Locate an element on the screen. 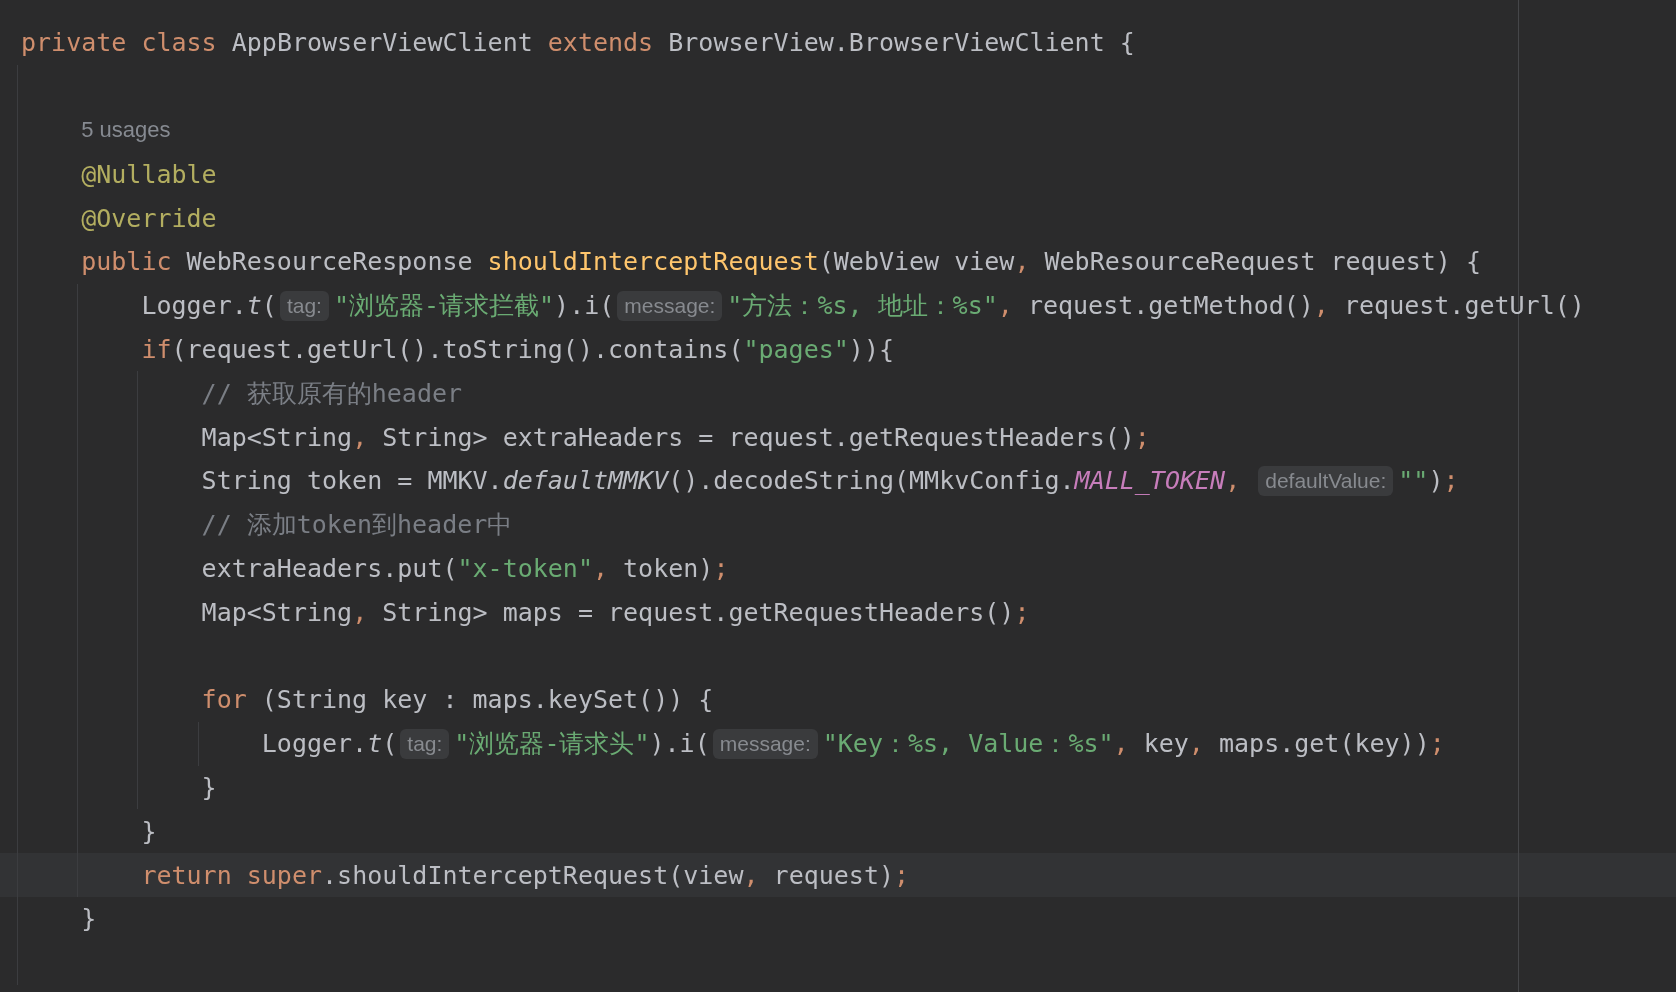  code-text: return super.shouldInterceptRequest(view, request); is located at coordinates (525, 875).